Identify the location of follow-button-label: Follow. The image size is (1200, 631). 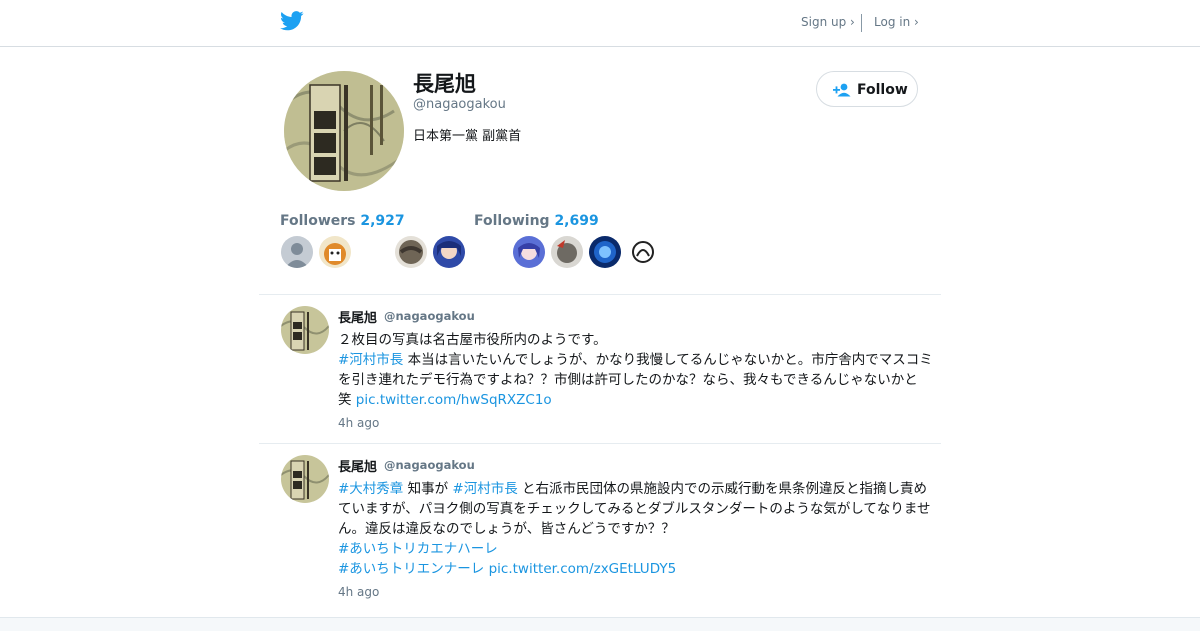
(882, 90).